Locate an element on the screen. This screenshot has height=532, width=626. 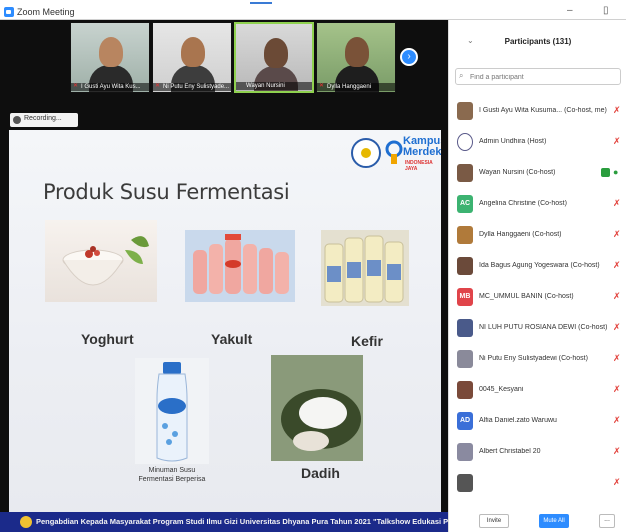
slide-logos: Kampus Merdeka INDONESIA JAYA is located at coordinates (394, 157).